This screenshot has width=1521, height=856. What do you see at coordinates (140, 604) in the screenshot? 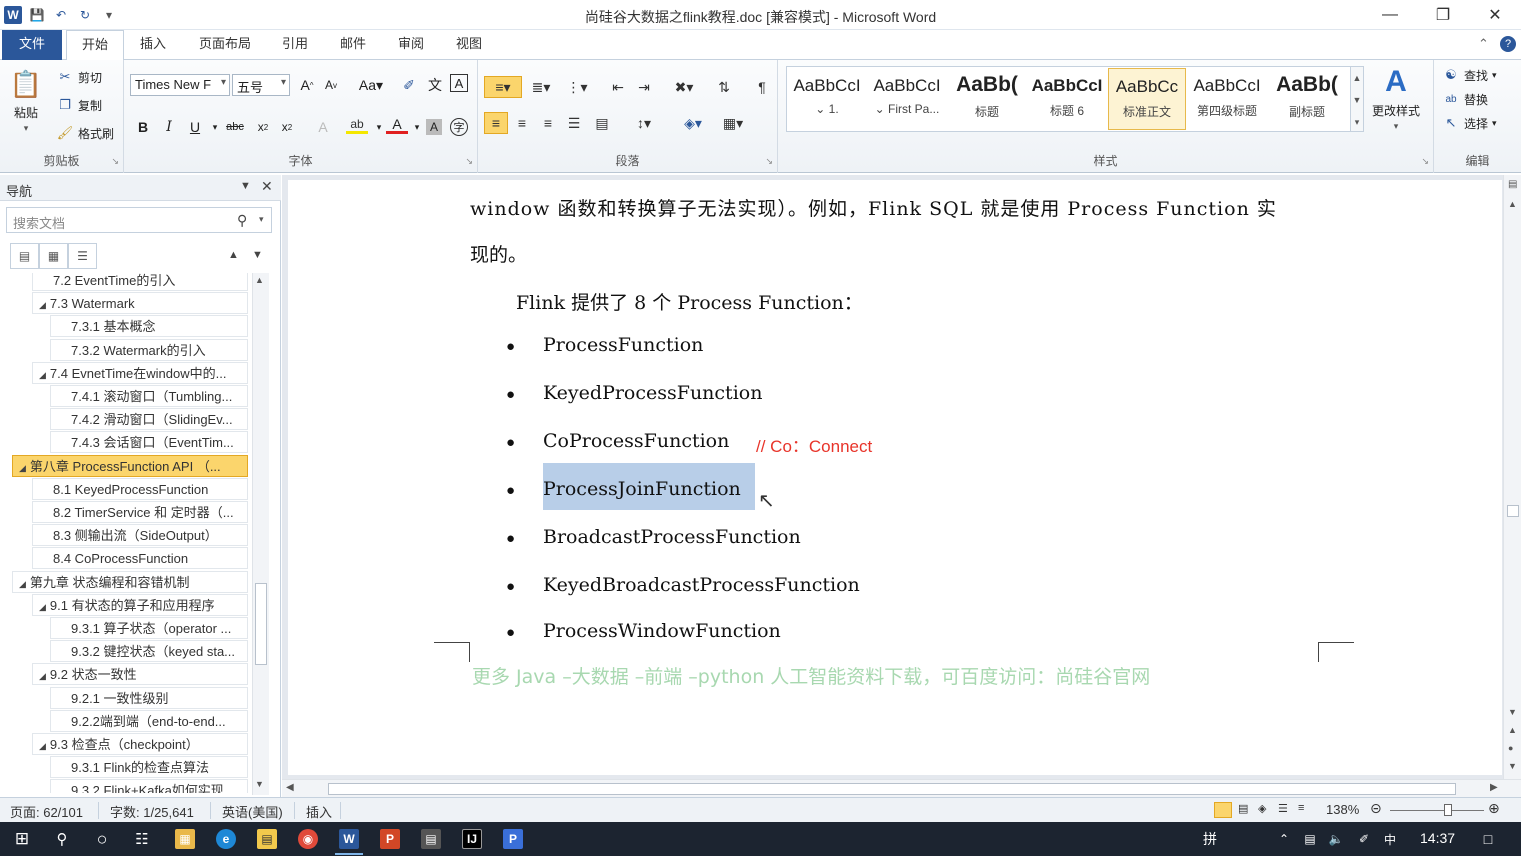
I see `nav-item: ◢ 9.1 有状态的算子和应用程序` at bounding box center [140, 604].